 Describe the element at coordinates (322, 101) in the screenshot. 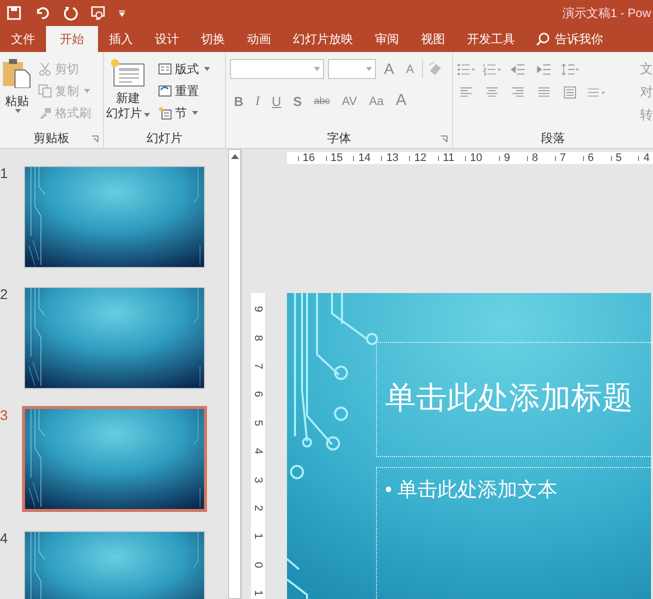

I see `format-button: abc` at that location.